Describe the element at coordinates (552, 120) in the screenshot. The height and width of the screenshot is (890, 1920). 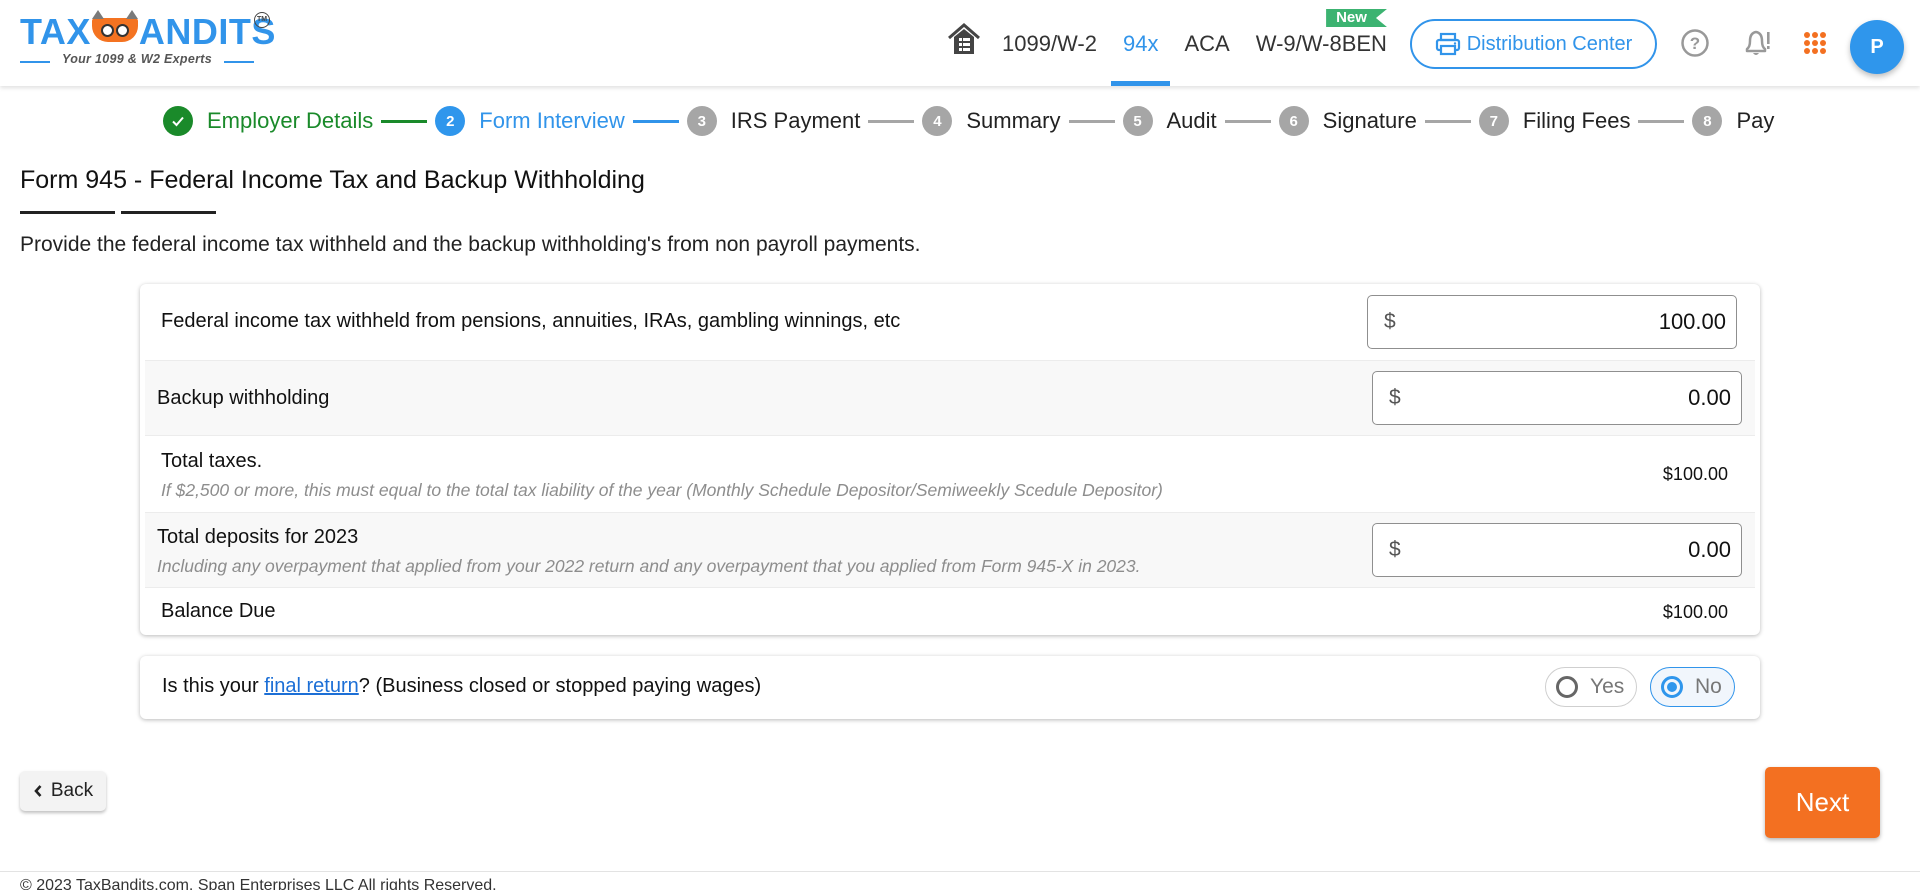
I see `step-label: Form Interview` at that location.